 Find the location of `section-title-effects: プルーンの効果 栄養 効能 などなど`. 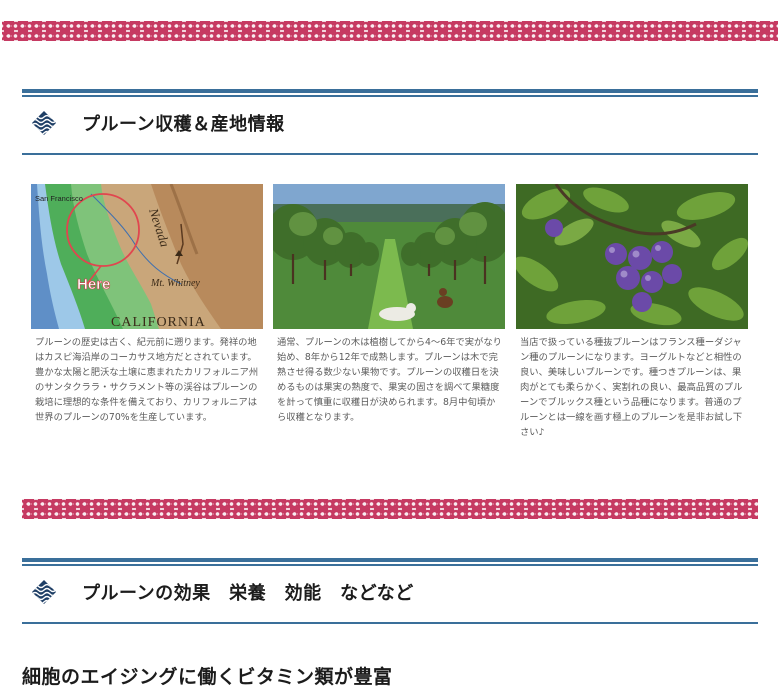

section-title-effects: プルーンの効果 栄養 効能 などなど is located at coordinates (248, 593).